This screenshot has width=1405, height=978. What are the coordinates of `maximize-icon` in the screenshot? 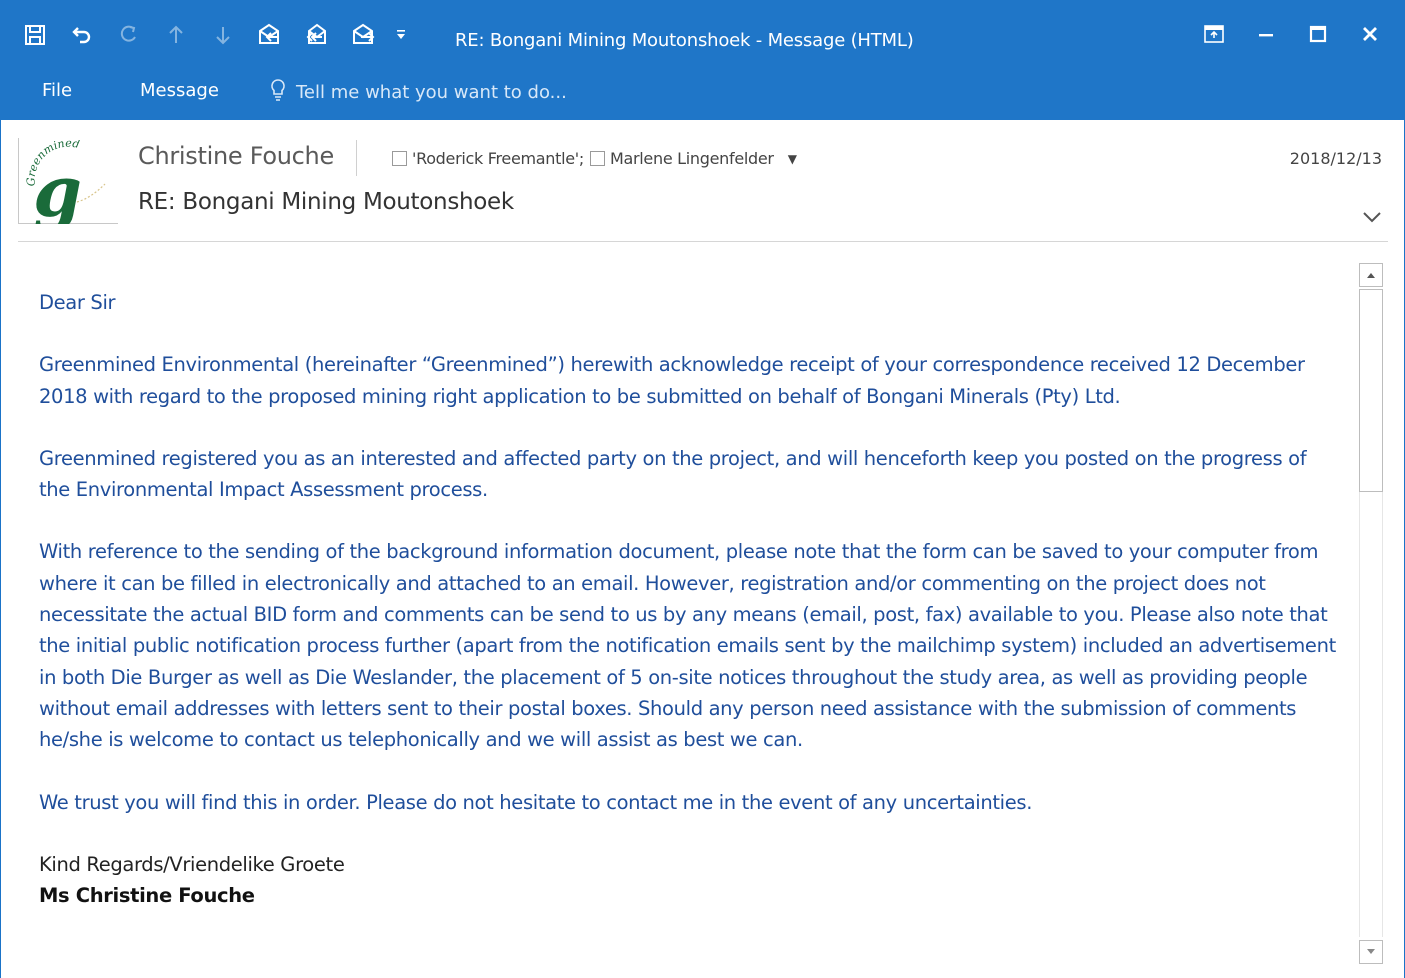 It's located at (1318, 34).